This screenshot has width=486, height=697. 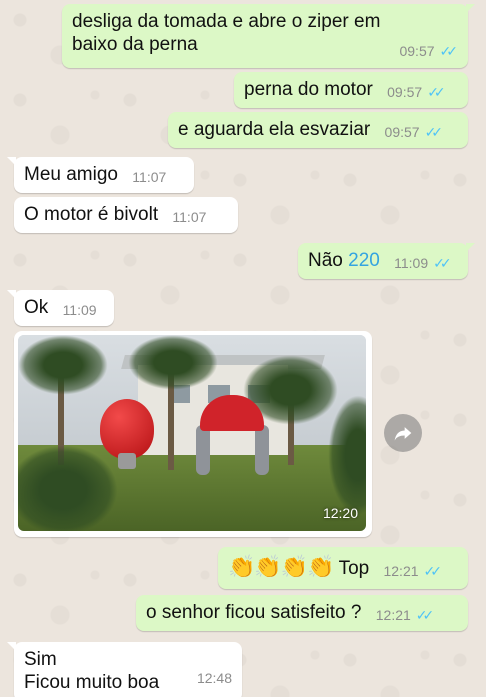 What do you see at coordinates (60, 308) in the screenshot?
I see `message-incoming: Ok 11:09` at bounding box center [60, 308].